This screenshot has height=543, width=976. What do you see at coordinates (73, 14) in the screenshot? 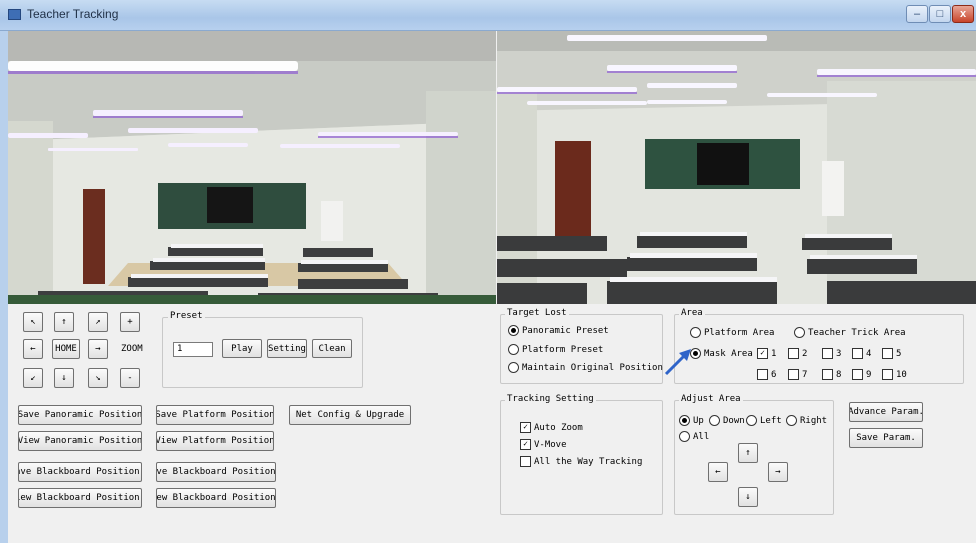
I see `window-title: Teacher Tracking` at bounding box center [73, 14].